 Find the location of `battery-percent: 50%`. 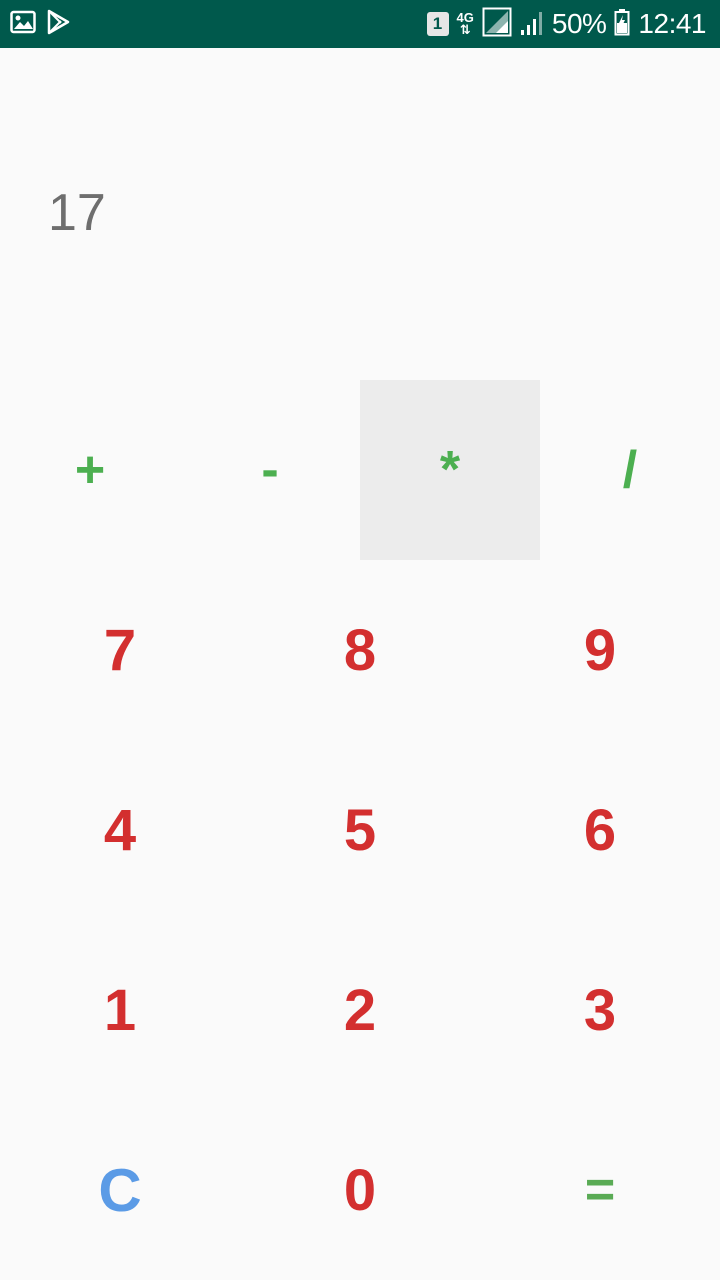

battery-percent: 50% is located at coordinates (579, 23).